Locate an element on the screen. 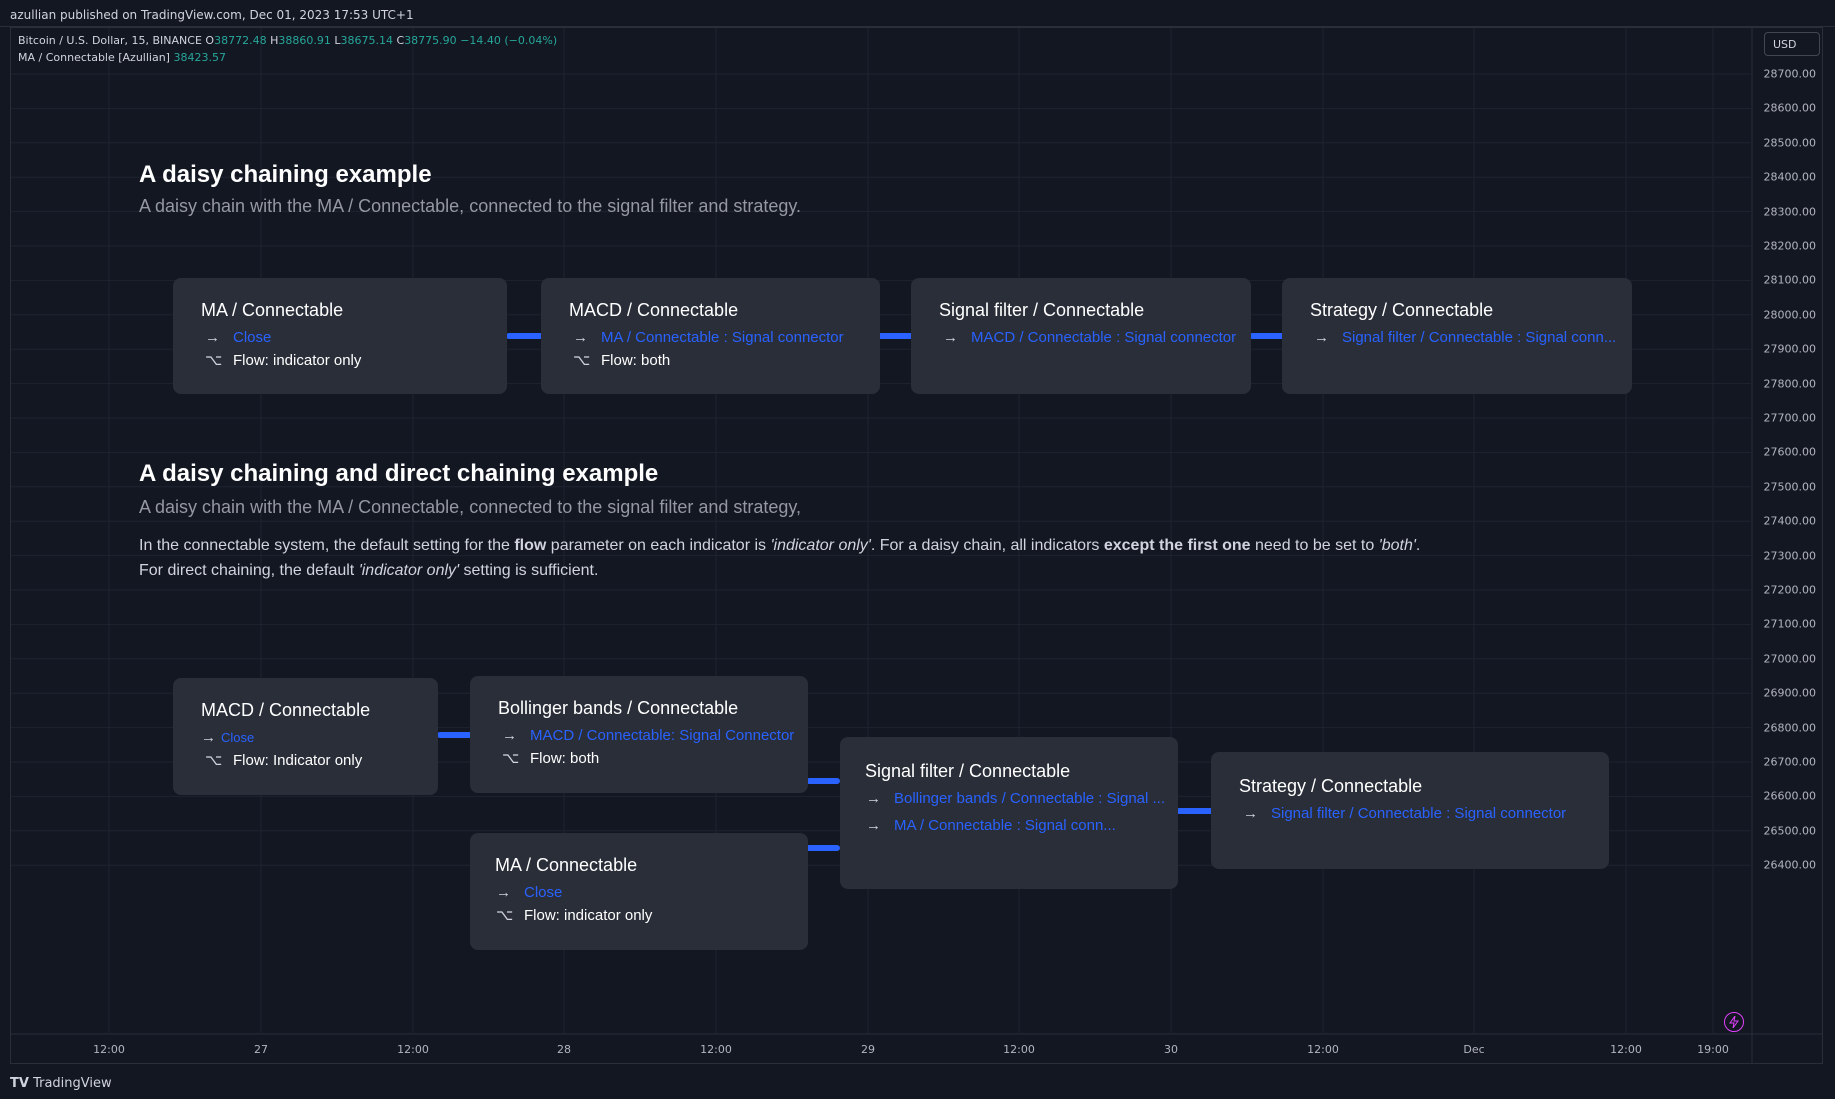 The image size is (1835, 1099). price-tick-label: 26700.00 is located at coordinates (1790, 762).